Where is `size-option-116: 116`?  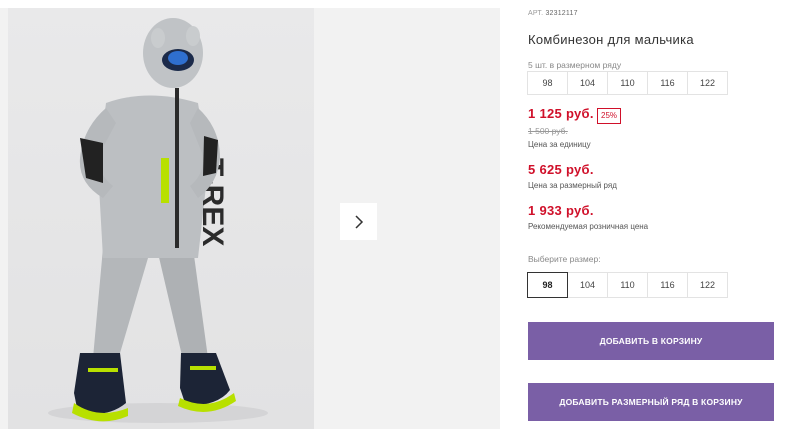 size-option-116: 116 is located at coordinates (667, 285).